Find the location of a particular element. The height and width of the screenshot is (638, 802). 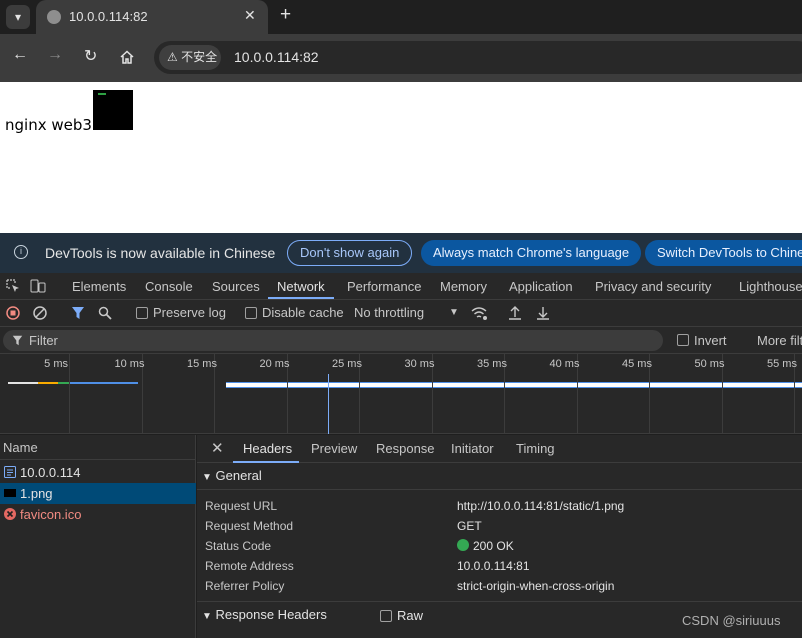

dont-show-again-button: Don't show again is located at coordinates (350, 253).